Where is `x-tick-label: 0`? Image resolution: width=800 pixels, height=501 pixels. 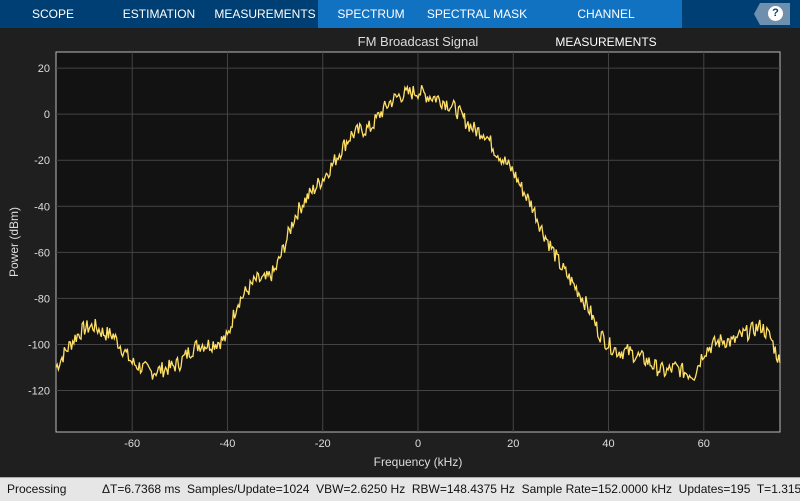 x-tick-label: 0 is located at coordinates (418, 444).